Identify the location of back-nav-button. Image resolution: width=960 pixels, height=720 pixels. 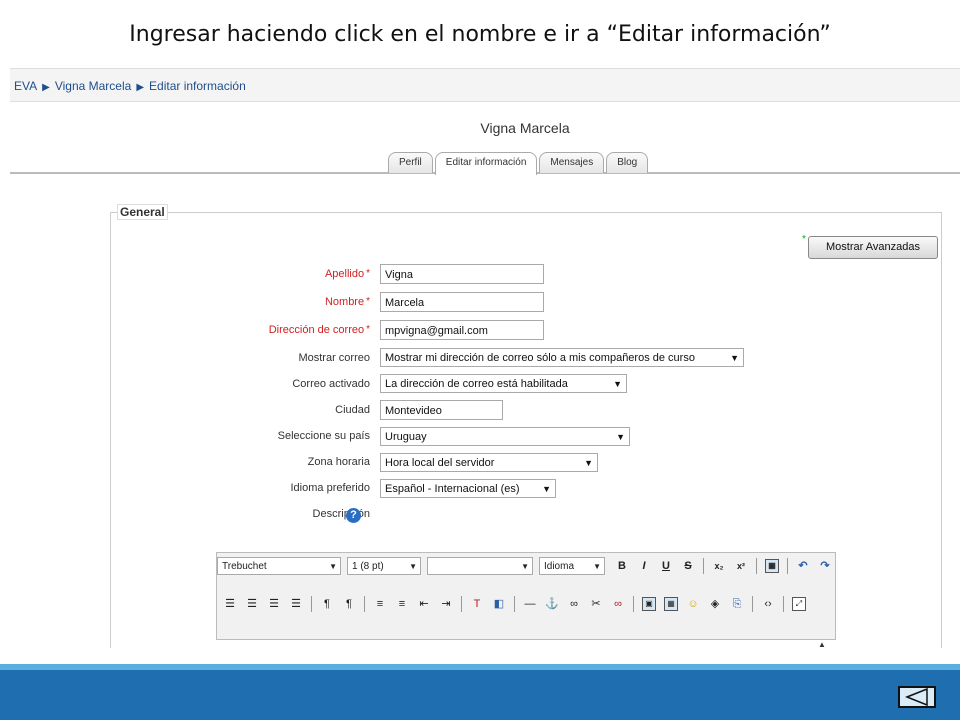
(917, 697).